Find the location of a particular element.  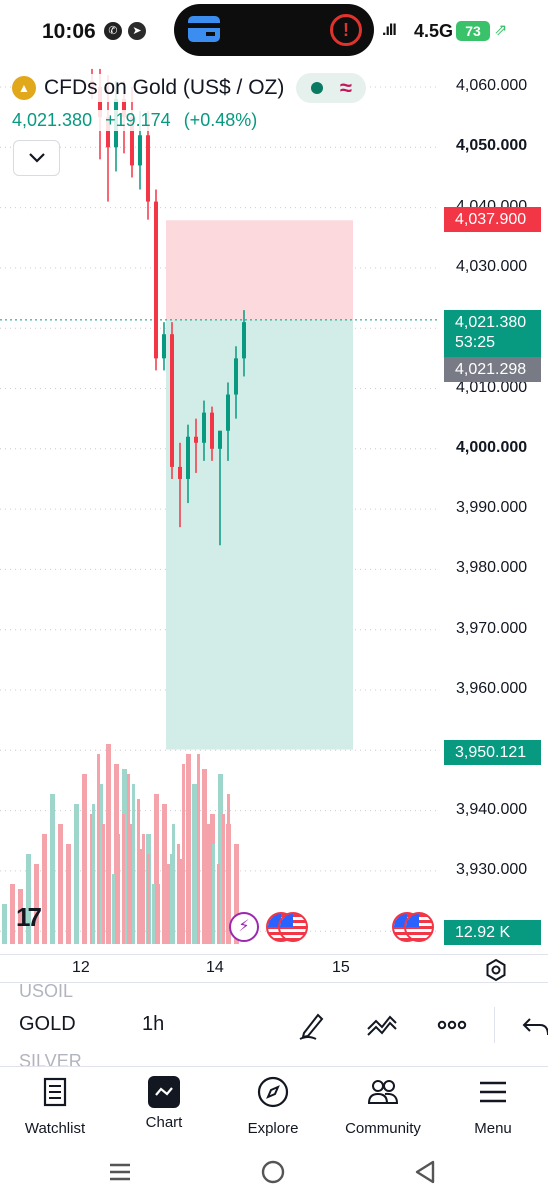

gold-logo-icon: ▲ is located at coordinates (24, 88).